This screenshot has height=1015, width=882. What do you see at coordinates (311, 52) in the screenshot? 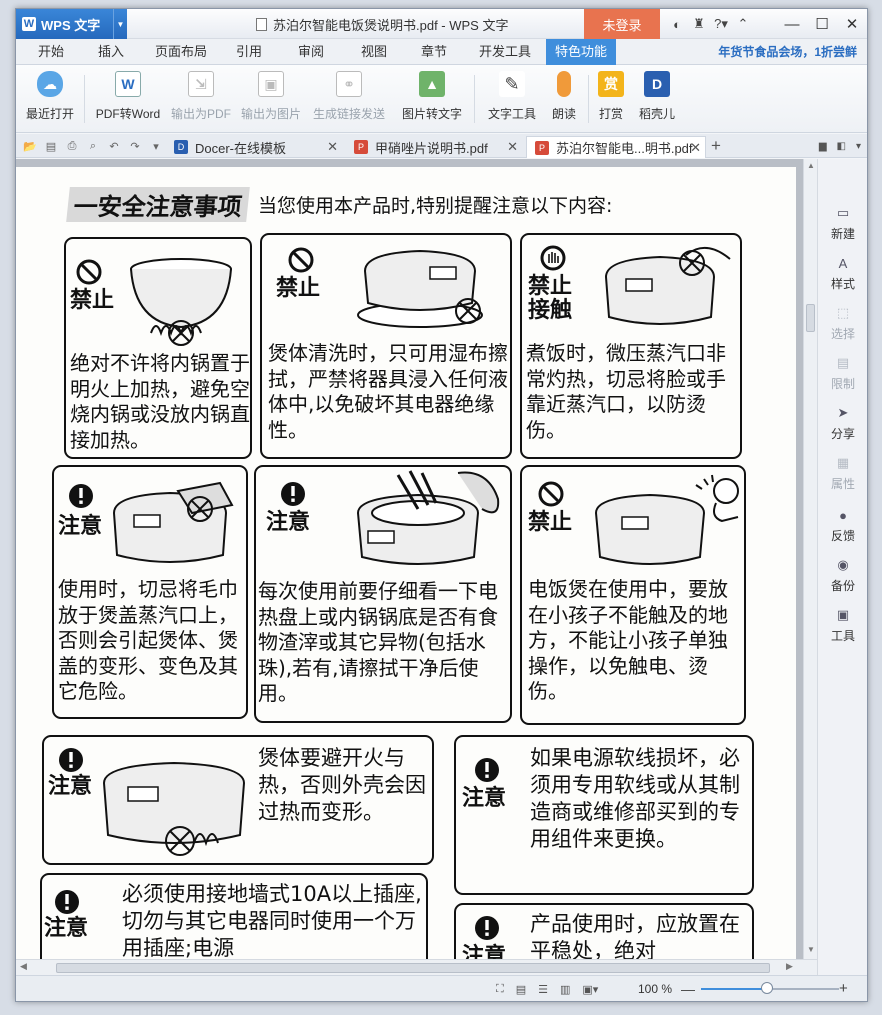
I see `tab-review: 审阅` at bounding box center [311, 52].